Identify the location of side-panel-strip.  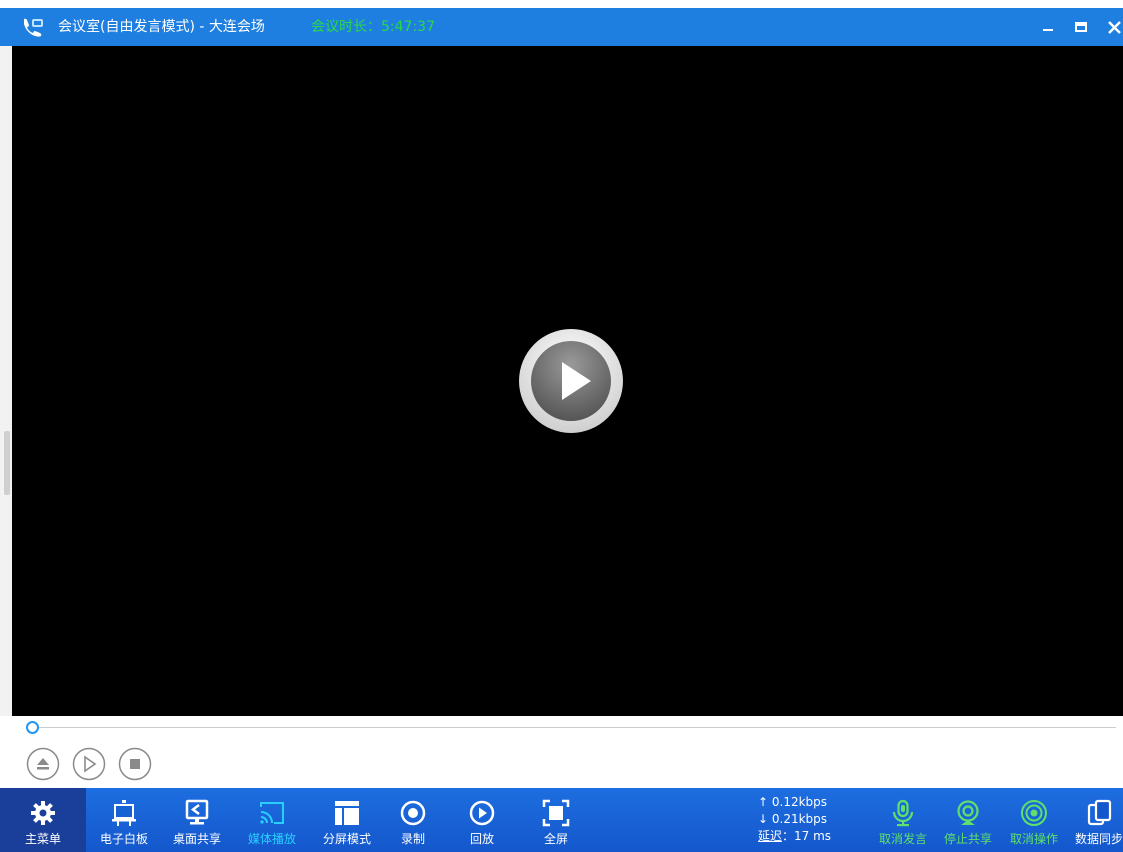
(6, 381).